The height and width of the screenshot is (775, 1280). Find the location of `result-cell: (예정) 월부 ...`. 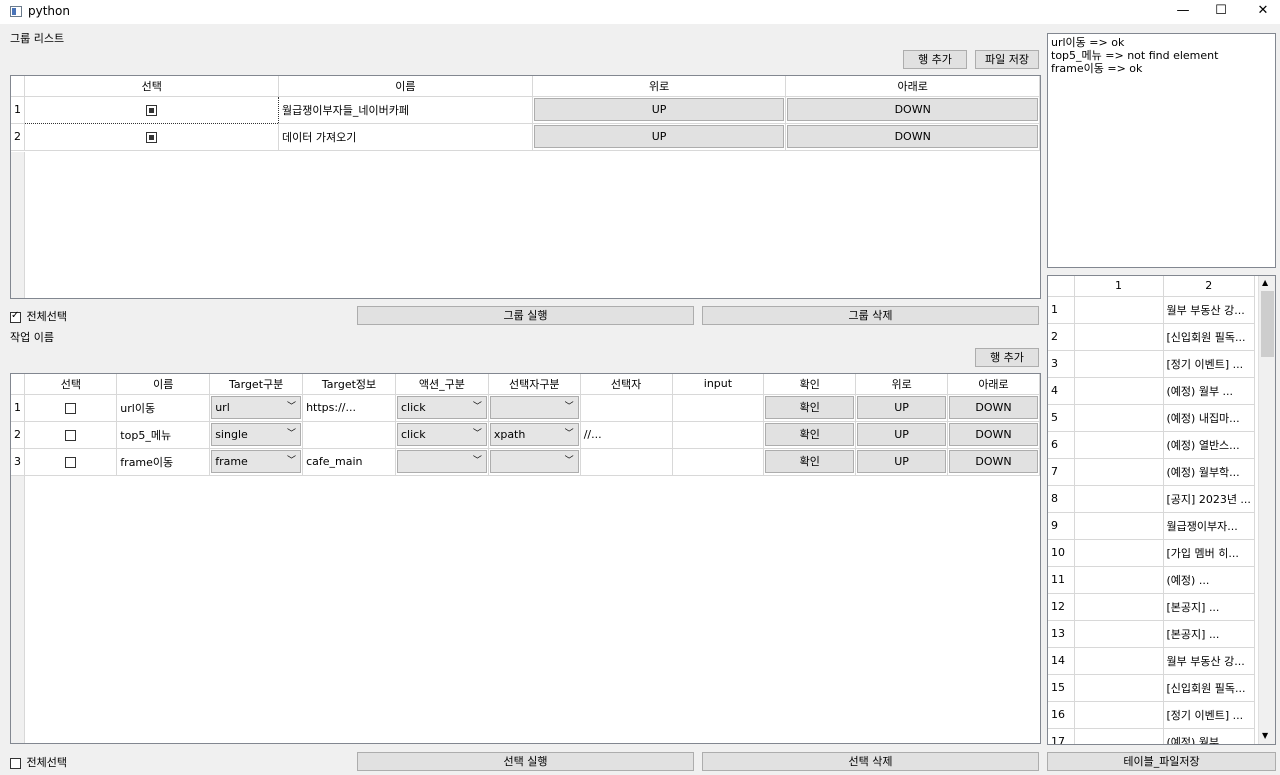

result-cell: (예정) 월부 ... is located at coordinates (1209, 736).